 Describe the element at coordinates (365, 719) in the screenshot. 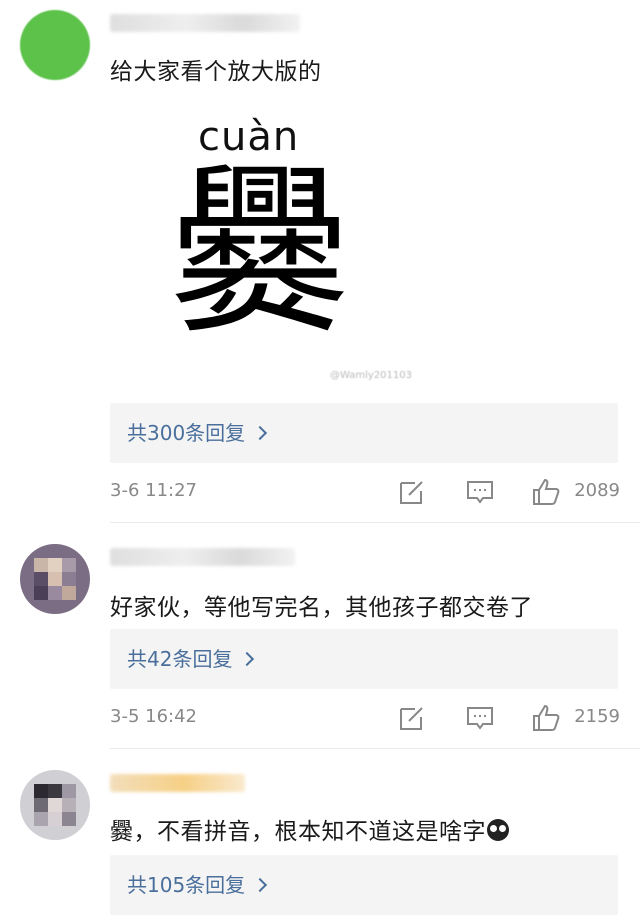

I see `comment-meta: 3-5 16:42 2159` at that location.